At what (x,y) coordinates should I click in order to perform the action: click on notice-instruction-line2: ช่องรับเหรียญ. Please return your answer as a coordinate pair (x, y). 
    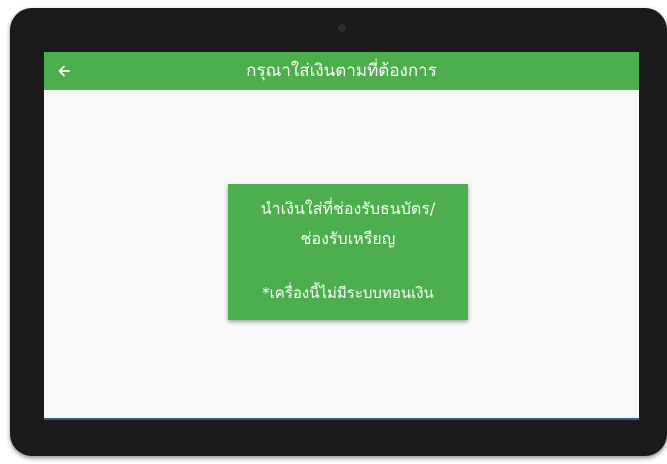
    Looking at the image, I should click on (348, 238).